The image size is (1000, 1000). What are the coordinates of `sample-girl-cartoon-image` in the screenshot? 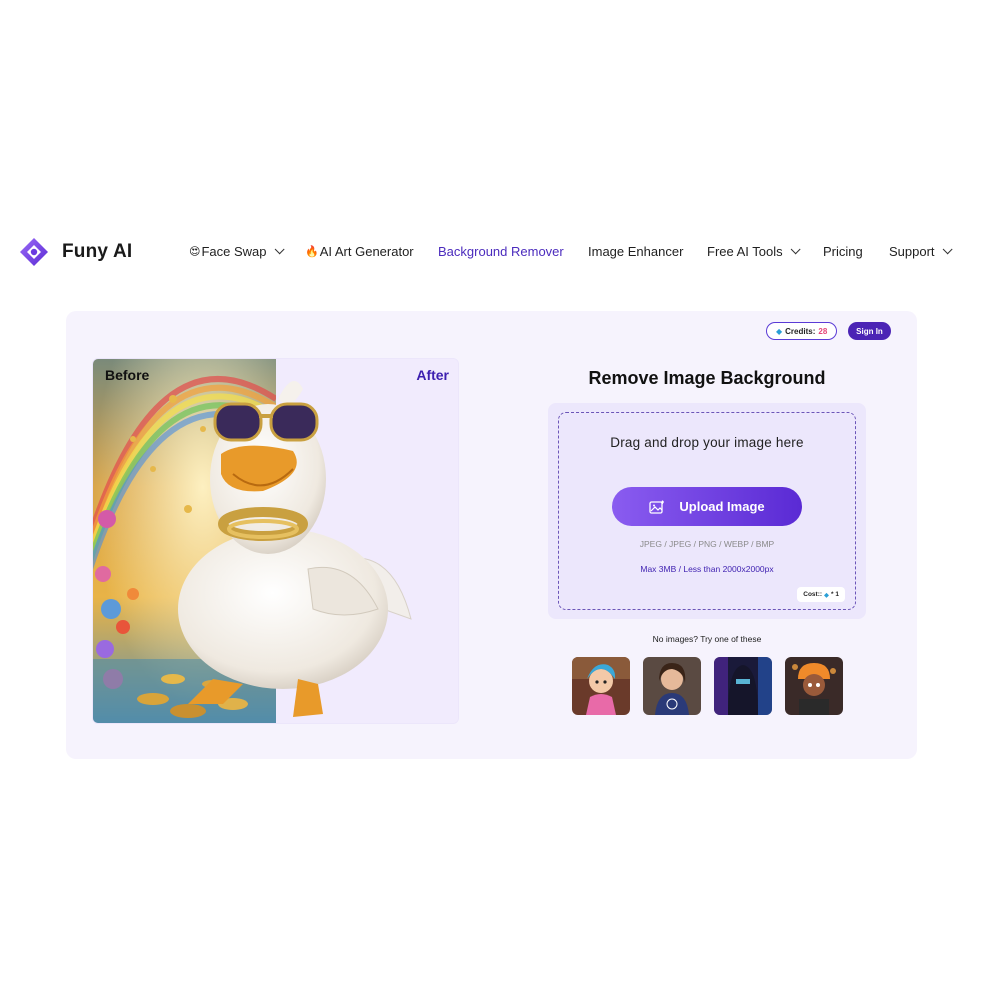 It's located at (601, 686).